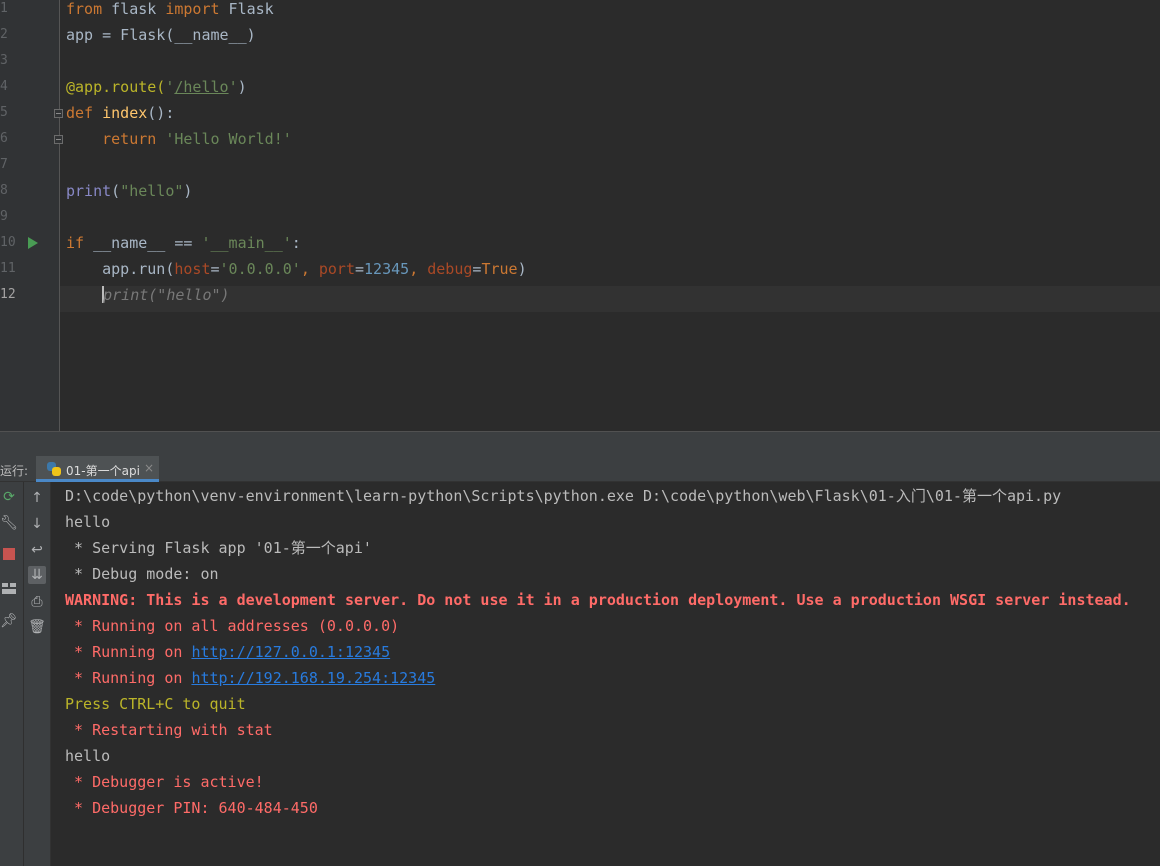  What do you see at coordinates (309, 269) in the screenshot?
I see `punctuation: ,` at bounding box center [309, 269].